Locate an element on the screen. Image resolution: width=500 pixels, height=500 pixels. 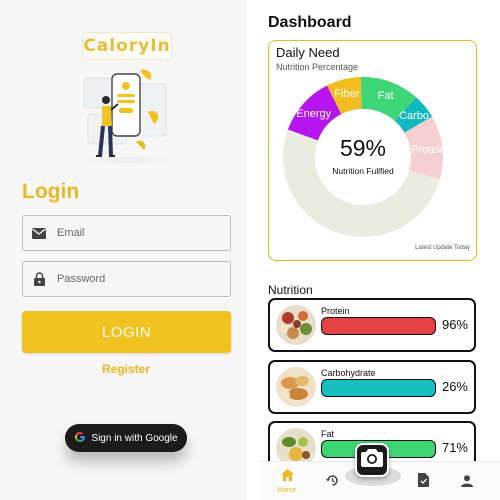
app-logo: CaloryIn is located at coordinates (127, 46).